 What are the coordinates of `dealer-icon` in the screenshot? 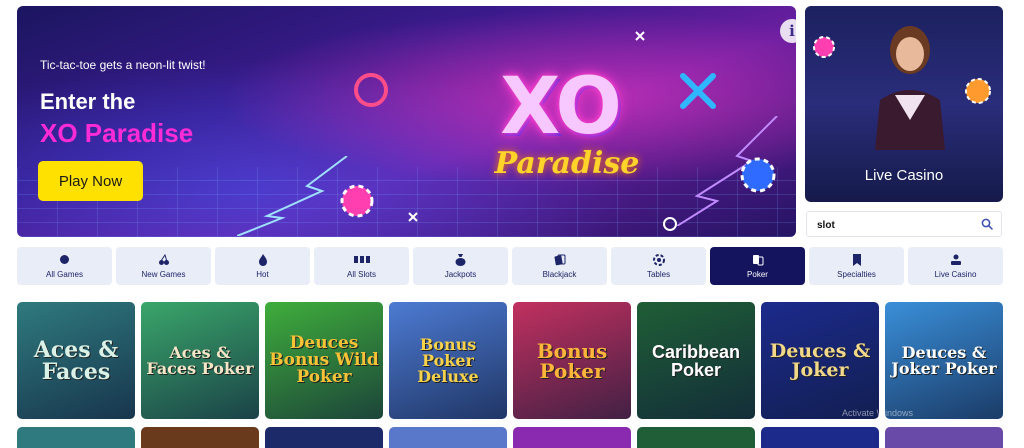 It's located at (956, 260).